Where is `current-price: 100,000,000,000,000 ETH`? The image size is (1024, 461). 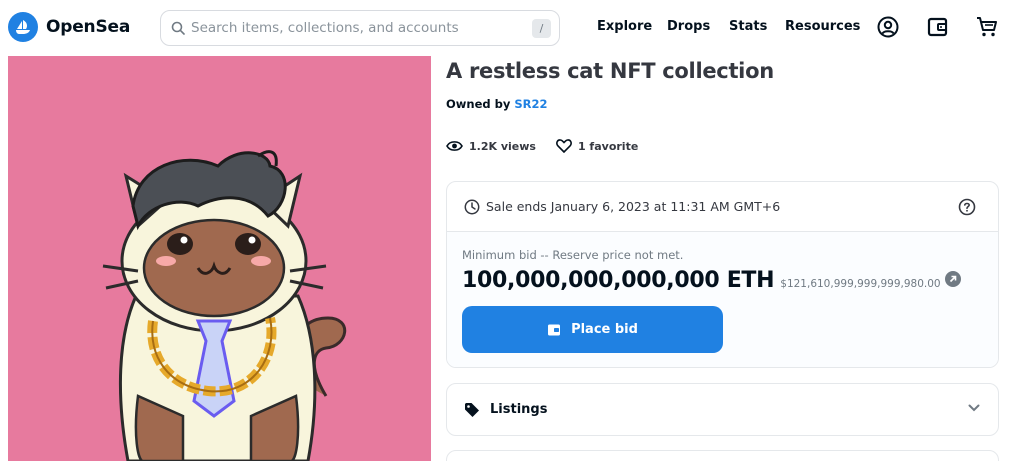
current-price: 100,000,000,000,000 ETH is located at coordinates (618, 280).